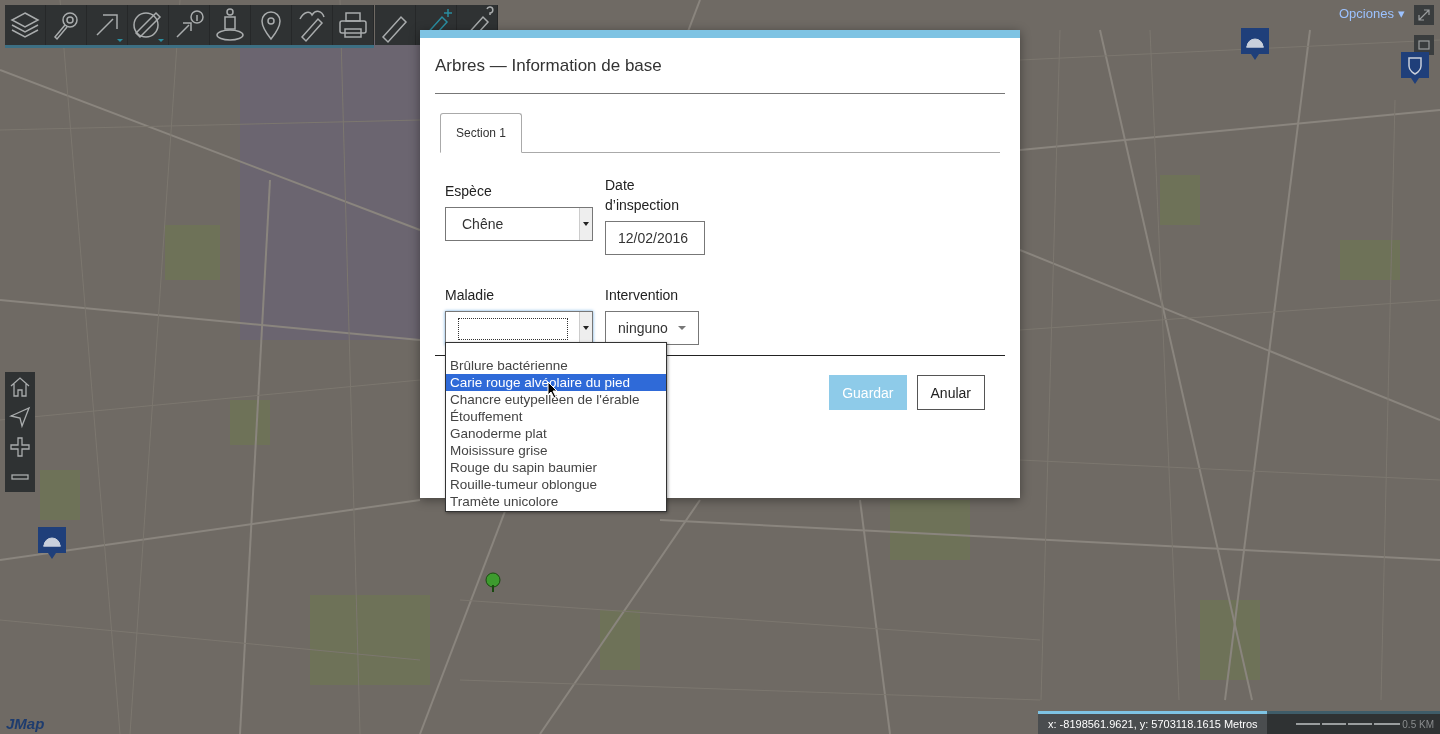 The height and width of the screenshot is (734, 1440). I want to click on field-label: Espèce, so click(469, 191).